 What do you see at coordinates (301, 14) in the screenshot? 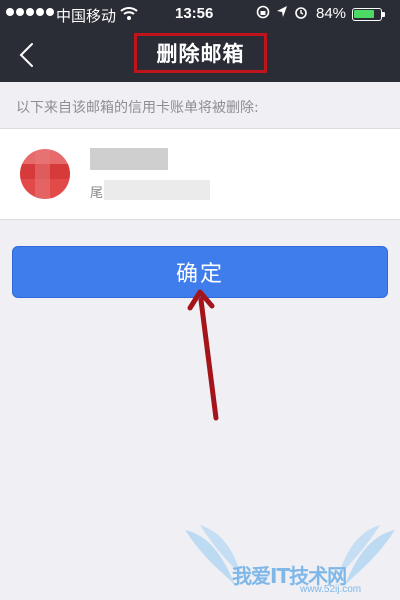
I see `alarm-icon` at bounding box center [301, 14].